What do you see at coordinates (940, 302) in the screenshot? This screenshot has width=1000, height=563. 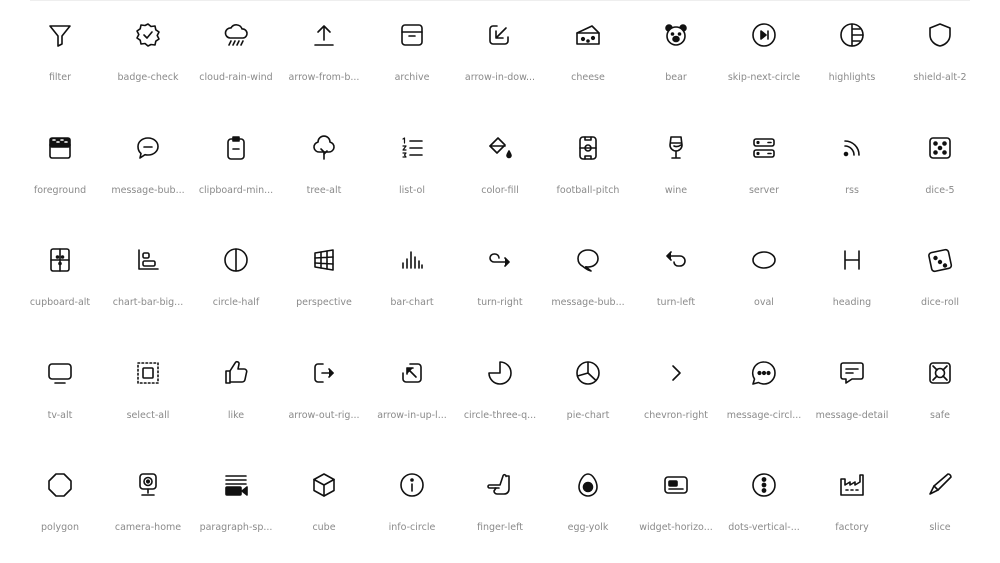 I see `icon-label: dice-roll` at bounding box center [940, 302].